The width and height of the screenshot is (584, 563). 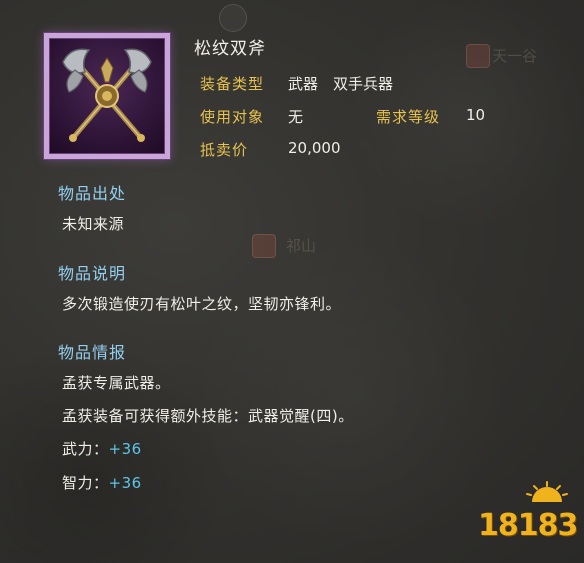 What do you see at coordinates (476, 115) in the screenshot?
I see `level-requirement-value: 10` at bounding box center [476, 115].